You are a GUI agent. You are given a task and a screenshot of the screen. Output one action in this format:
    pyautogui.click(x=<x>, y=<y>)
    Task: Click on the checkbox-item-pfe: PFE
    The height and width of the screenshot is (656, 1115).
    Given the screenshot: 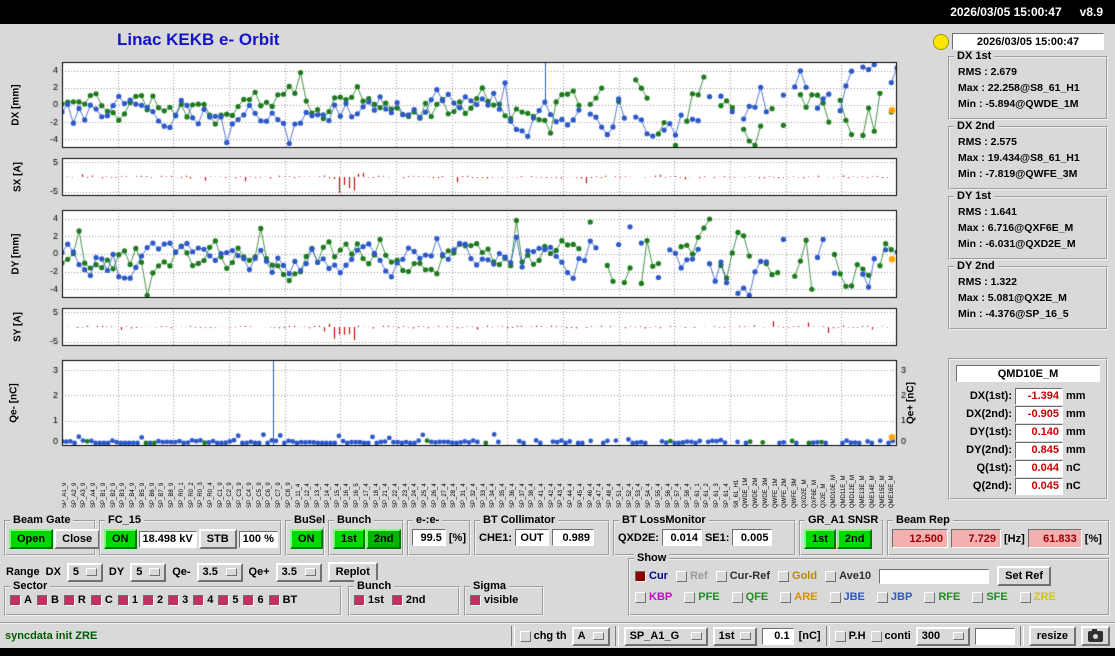 What is the action you would take?
    pyautogui.click(x=702, y=597)
    